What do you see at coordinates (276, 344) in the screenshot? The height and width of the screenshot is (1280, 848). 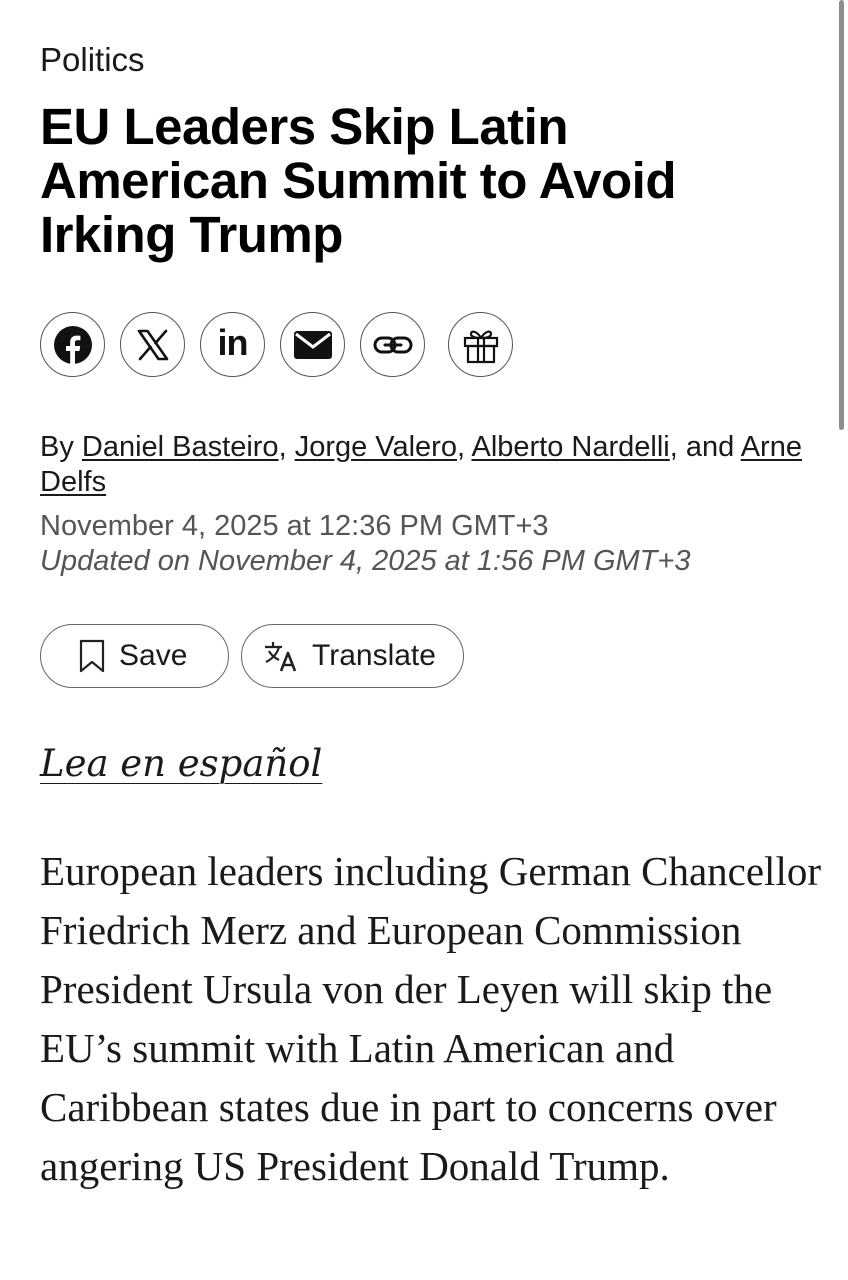 I see `share-bar: in` at bounding box center [276, 344].